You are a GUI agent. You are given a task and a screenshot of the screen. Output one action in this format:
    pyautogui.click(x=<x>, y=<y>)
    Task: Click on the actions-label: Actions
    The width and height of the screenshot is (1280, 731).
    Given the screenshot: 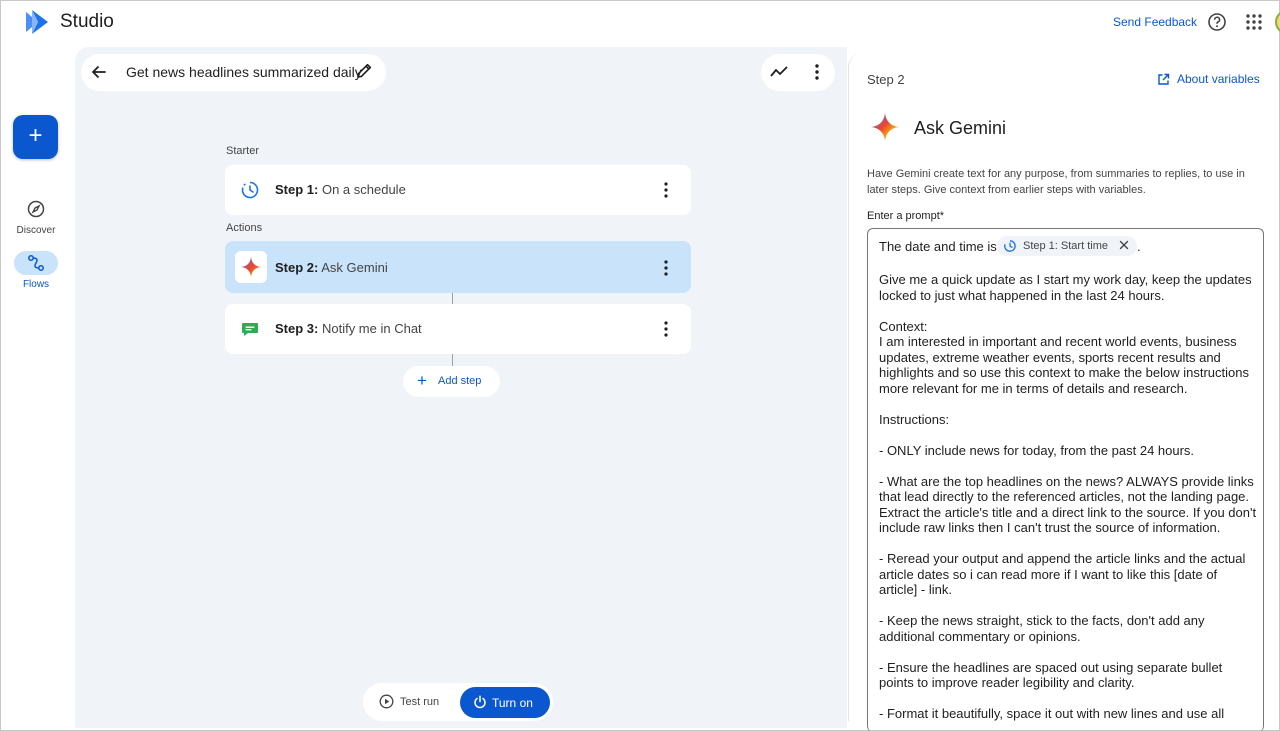 What is the action you would take?
    pyautogui.click(x=244, y=228)
    